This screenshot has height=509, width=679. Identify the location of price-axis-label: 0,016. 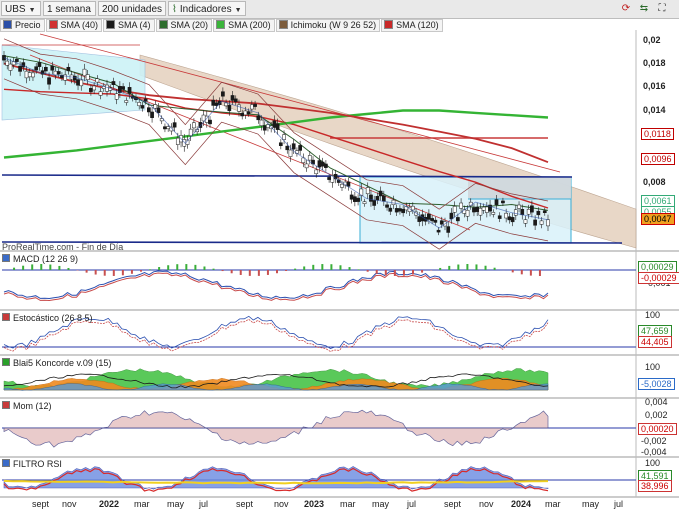
(654, 86).